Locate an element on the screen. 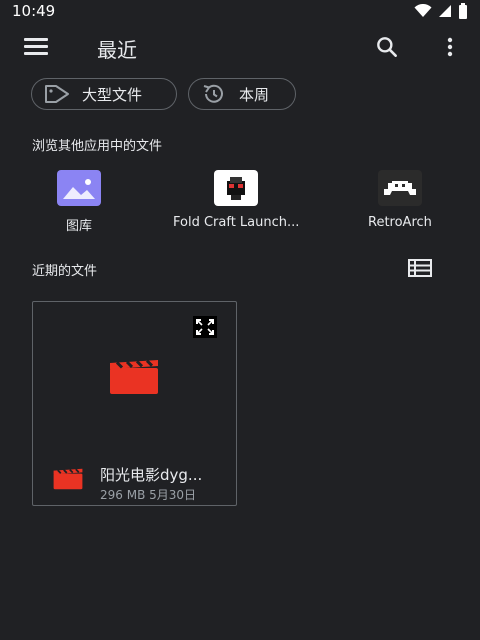 Image resolution: width=480 pixels, height=640 pixels. chip-this-week: 本周 is located at coordinates (242, 94).